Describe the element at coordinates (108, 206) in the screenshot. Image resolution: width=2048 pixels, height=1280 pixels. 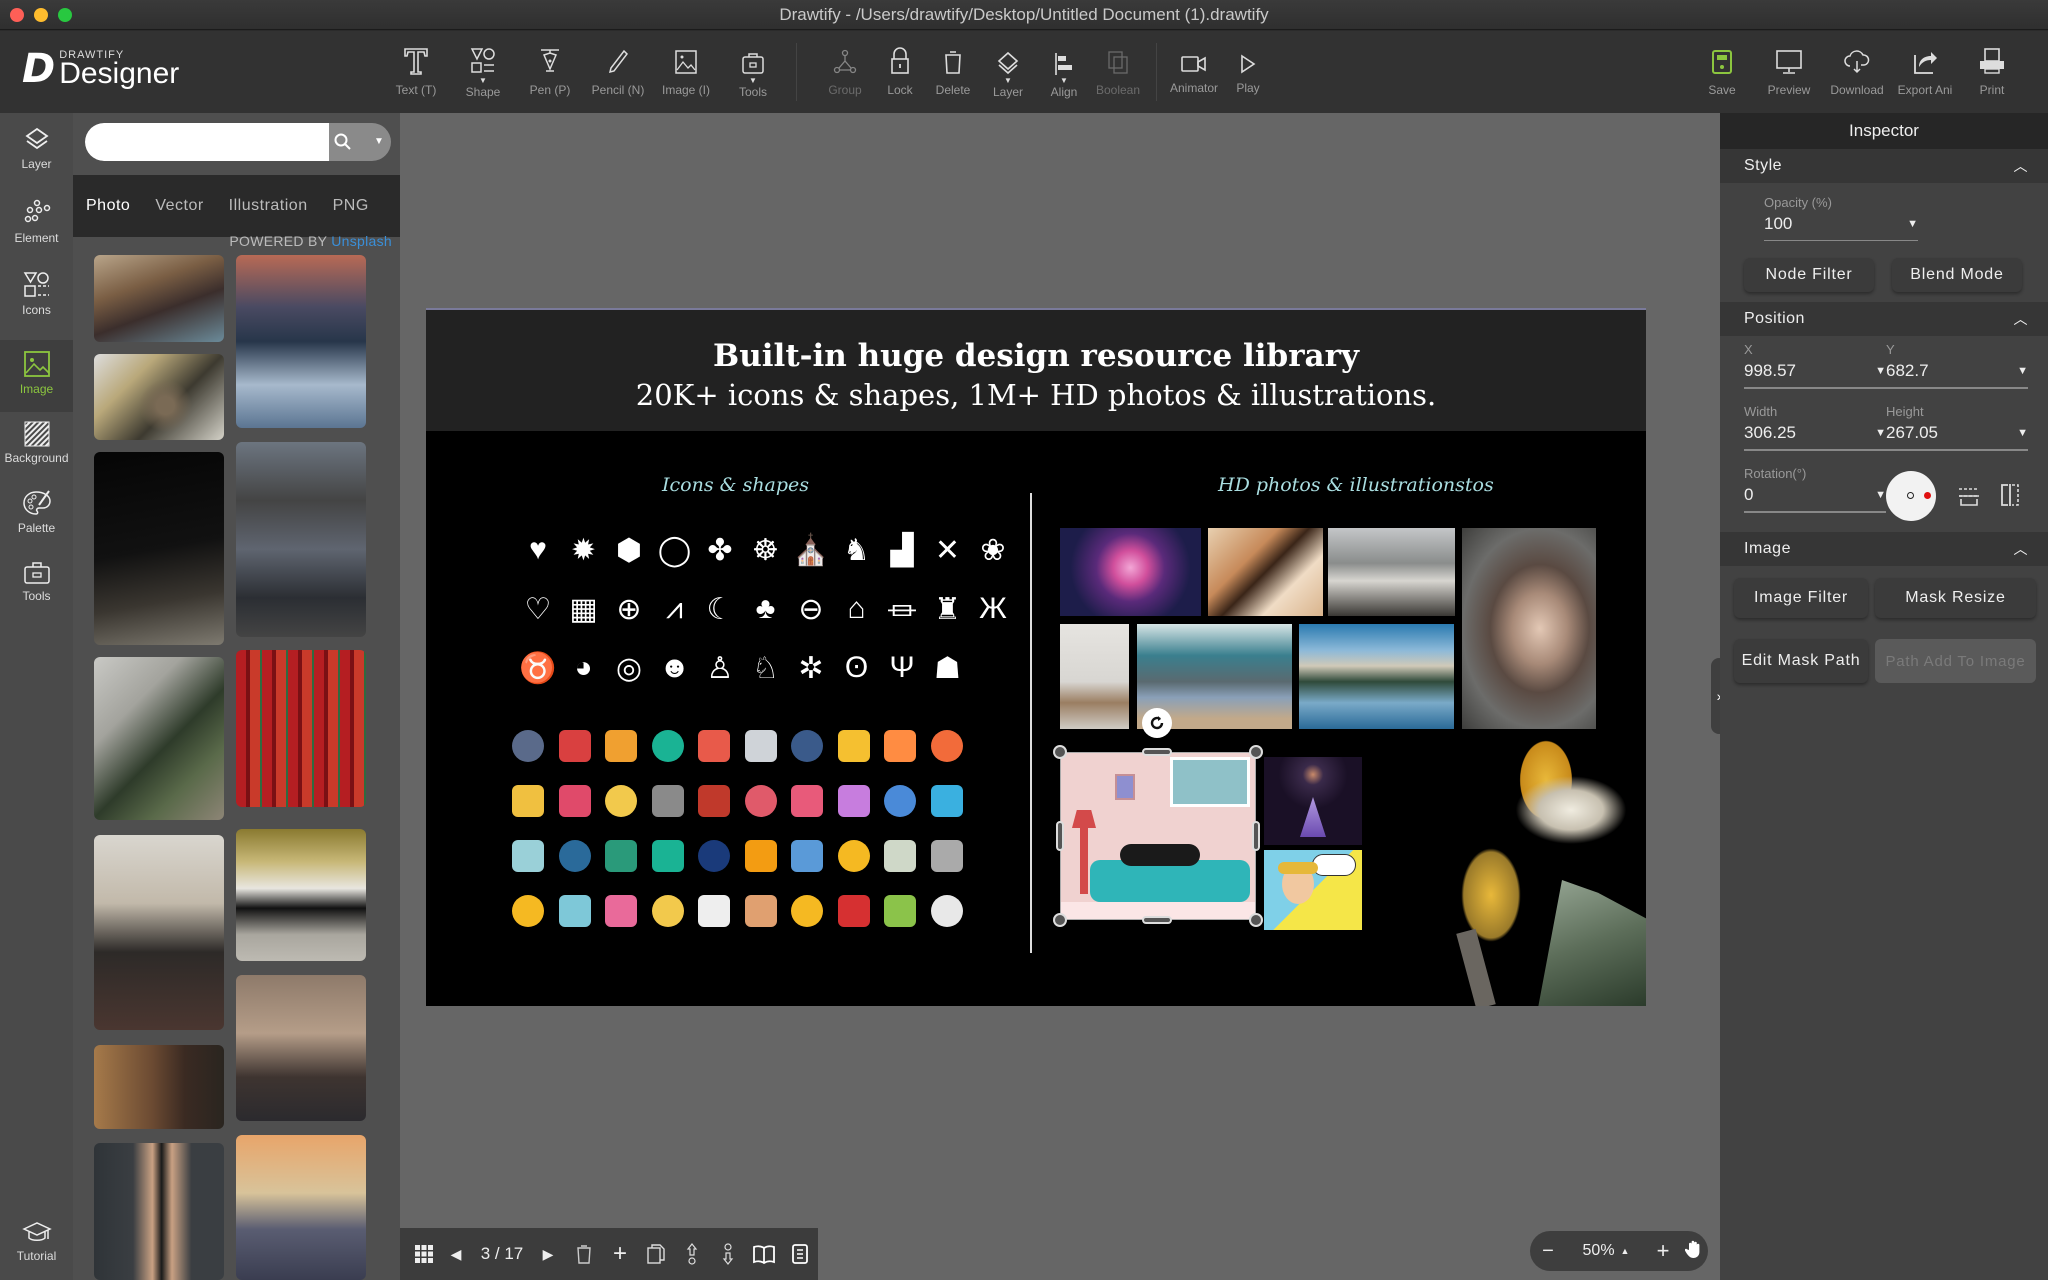
I see `tab-photo: Photo` at that location.